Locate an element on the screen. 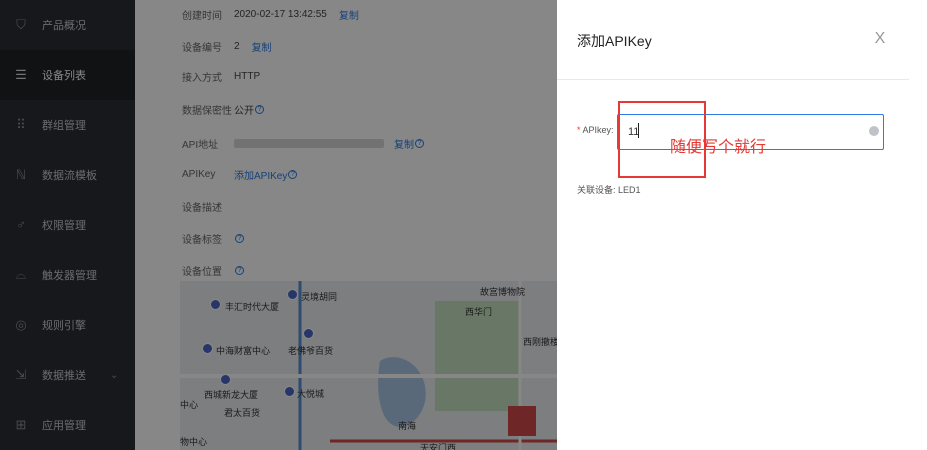 The image size is (927, 450). annotation-text: 随便写个就行 is located at coordinates (718, 147).